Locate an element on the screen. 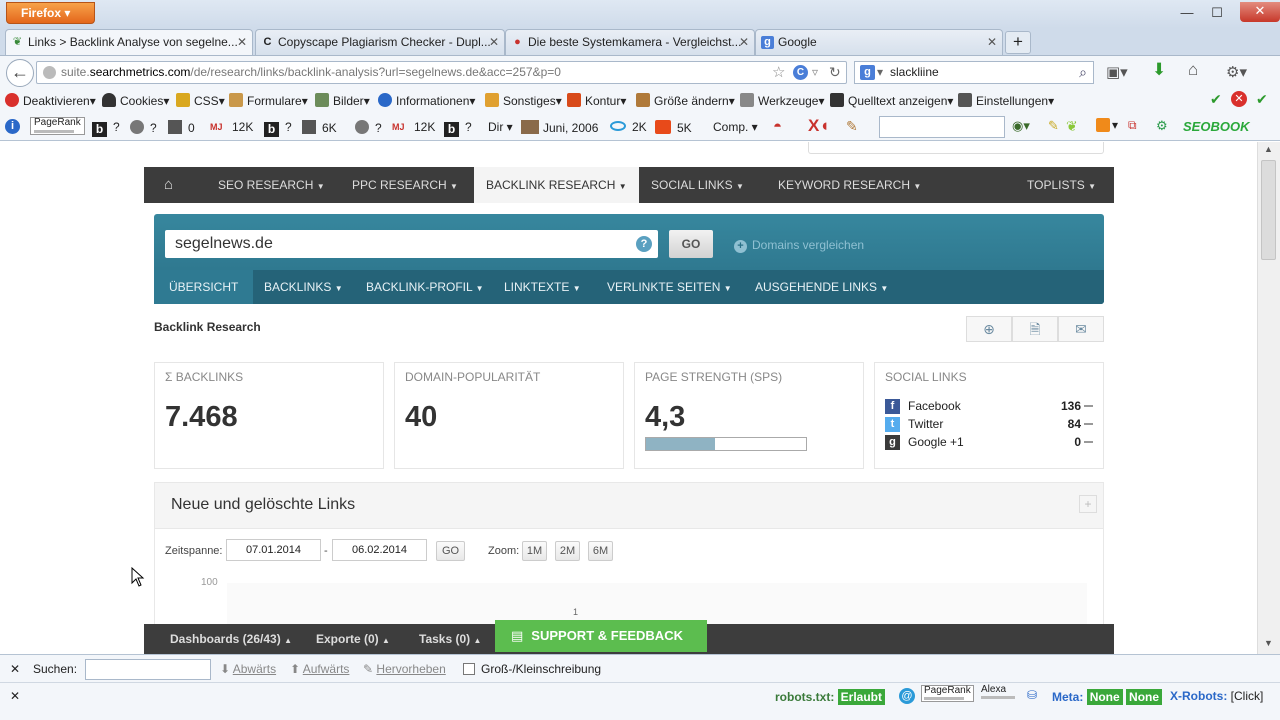 The width and height of the screenshot is (1280, 720). comp-dropdown: Comp. ▾ is located at coordinates (735, 127).